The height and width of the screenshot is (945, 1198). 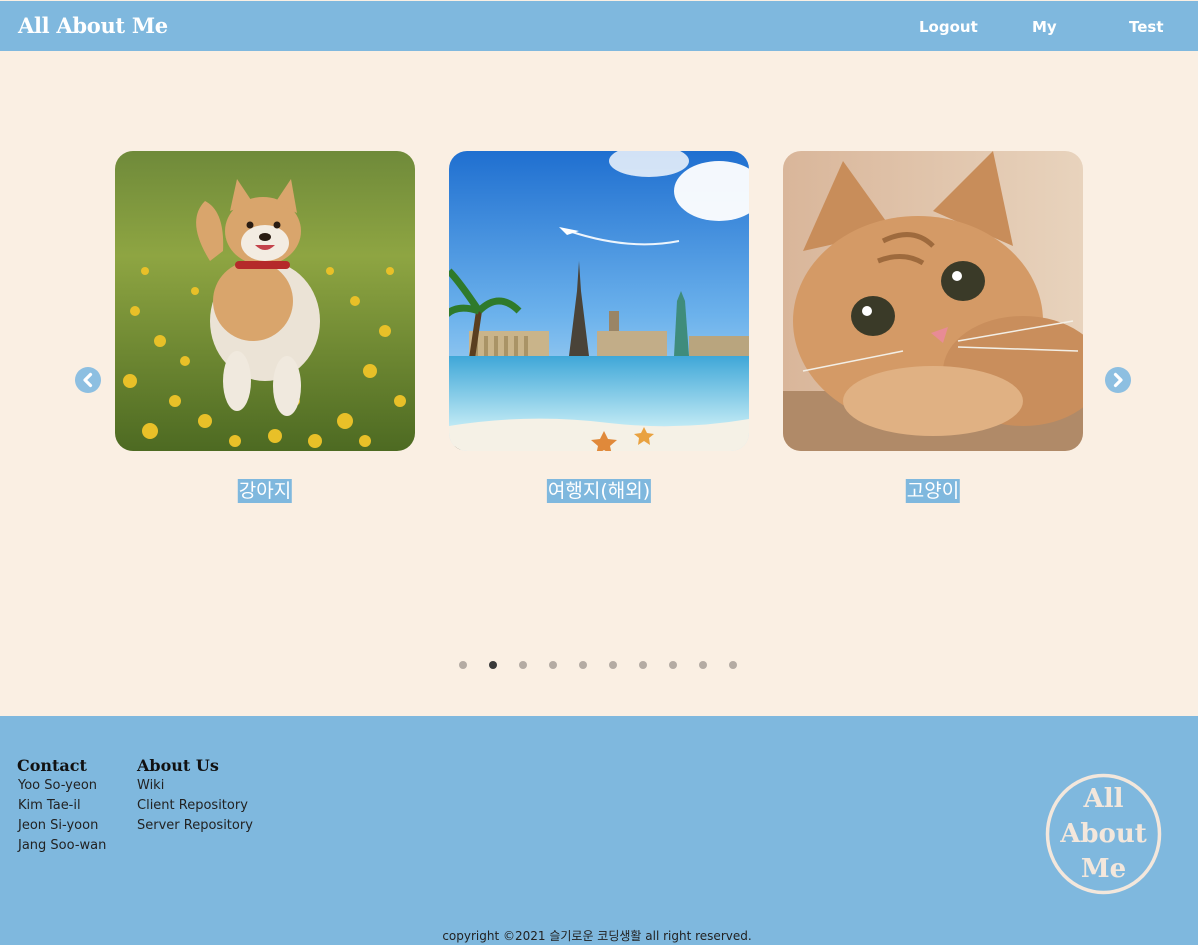 I want to click on logo-line: Me, so click(x=1103, y=869).